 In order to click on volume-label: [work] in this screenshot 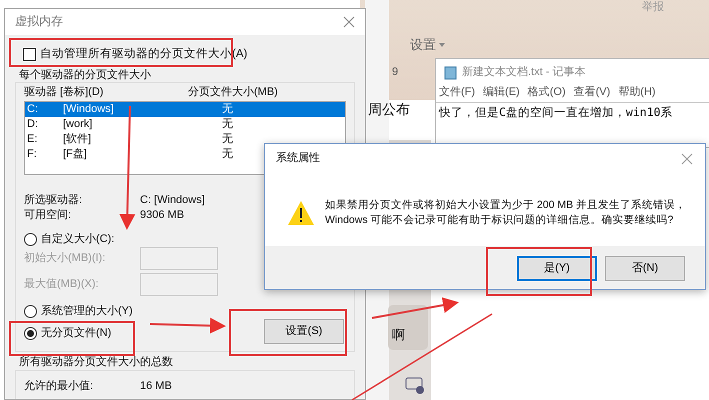, I will do `click(77, 124)`.